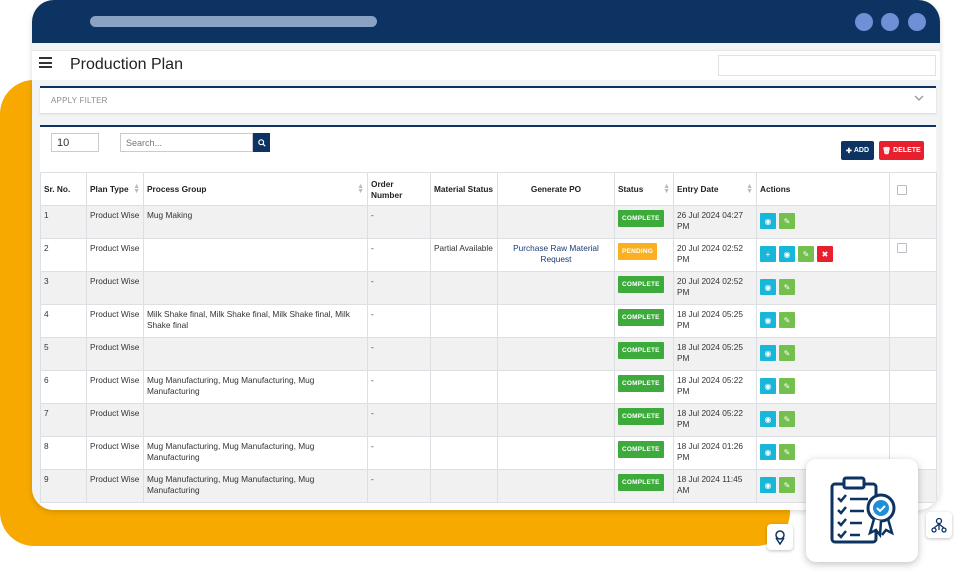 This screenshot has height=578, width=956. I want to click on cell-process-group: Mug Making, so click(255, 222).